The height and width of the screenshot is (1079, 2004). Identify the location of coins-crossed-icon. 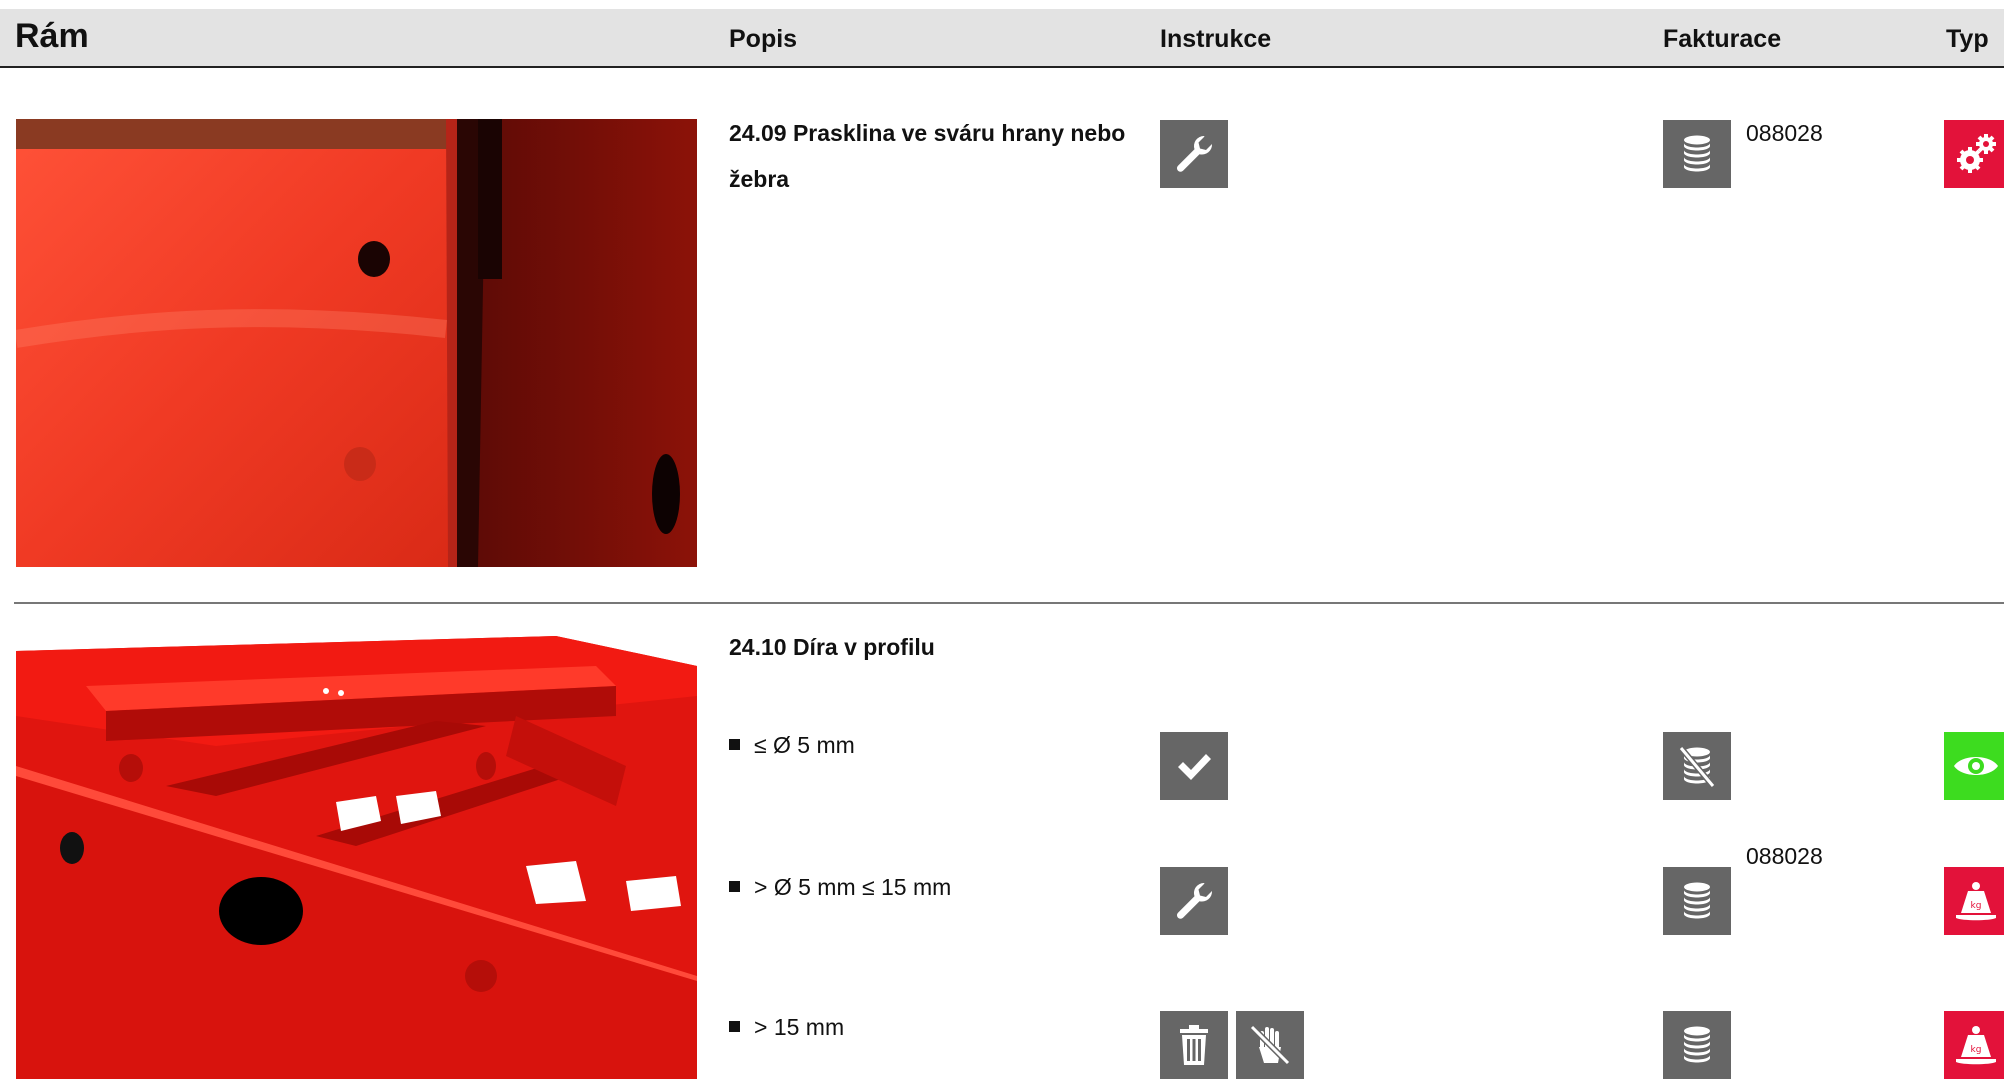
(1697, 766).